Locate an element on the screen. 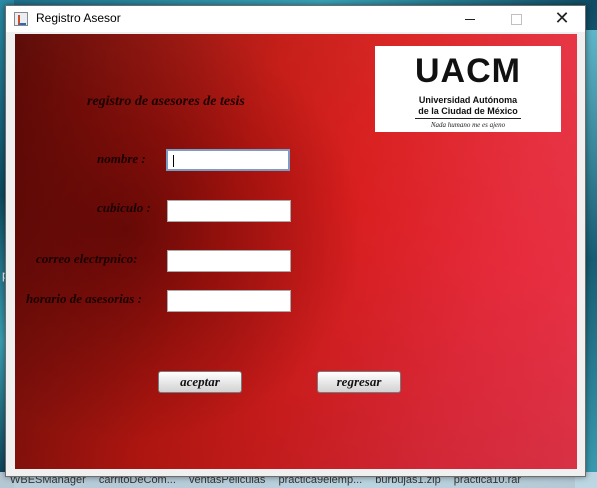  minimize-button is located at coordinates (470, 19).